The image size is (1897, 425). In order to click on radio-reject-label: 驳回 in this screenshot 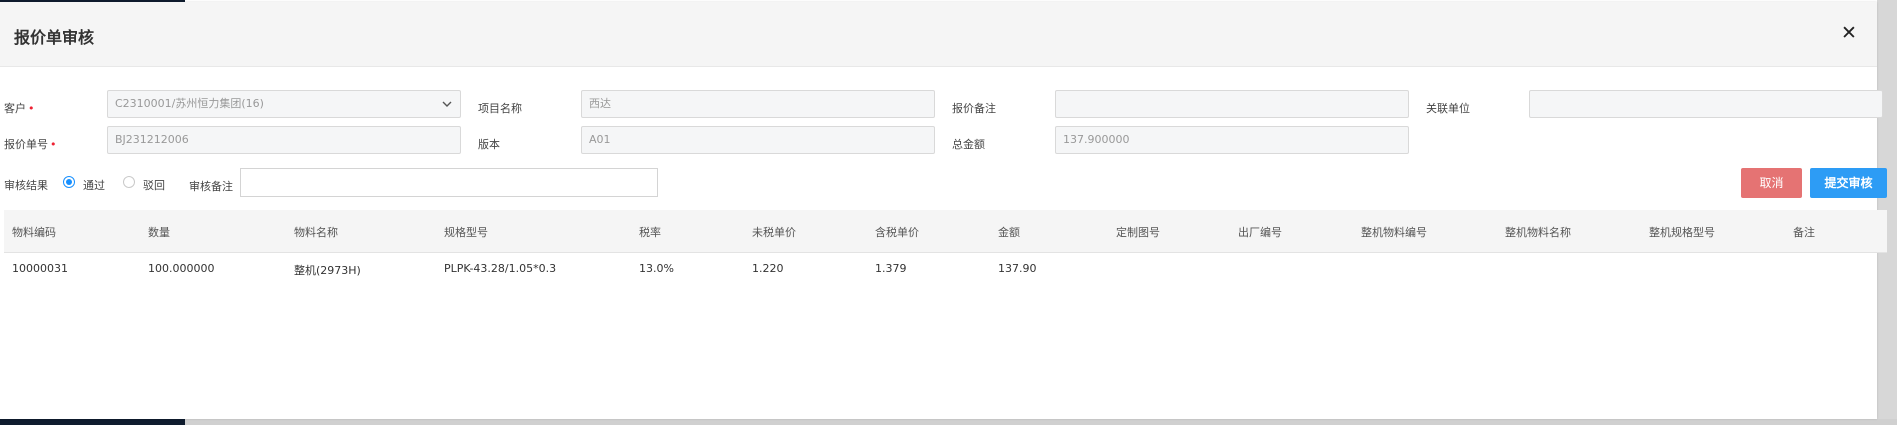, I will do `click(154, 185)`.